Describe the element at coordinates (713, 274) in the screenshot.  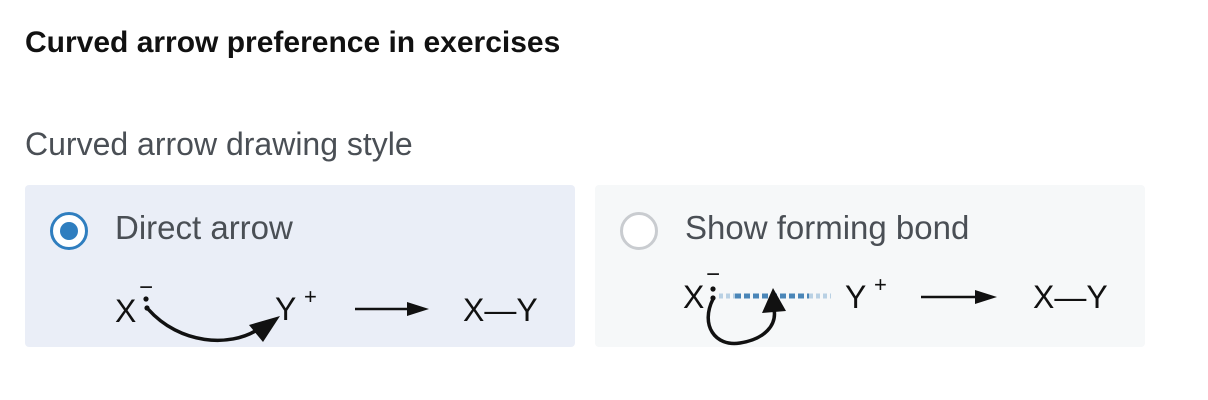
I see `left-charge: −` at that location.